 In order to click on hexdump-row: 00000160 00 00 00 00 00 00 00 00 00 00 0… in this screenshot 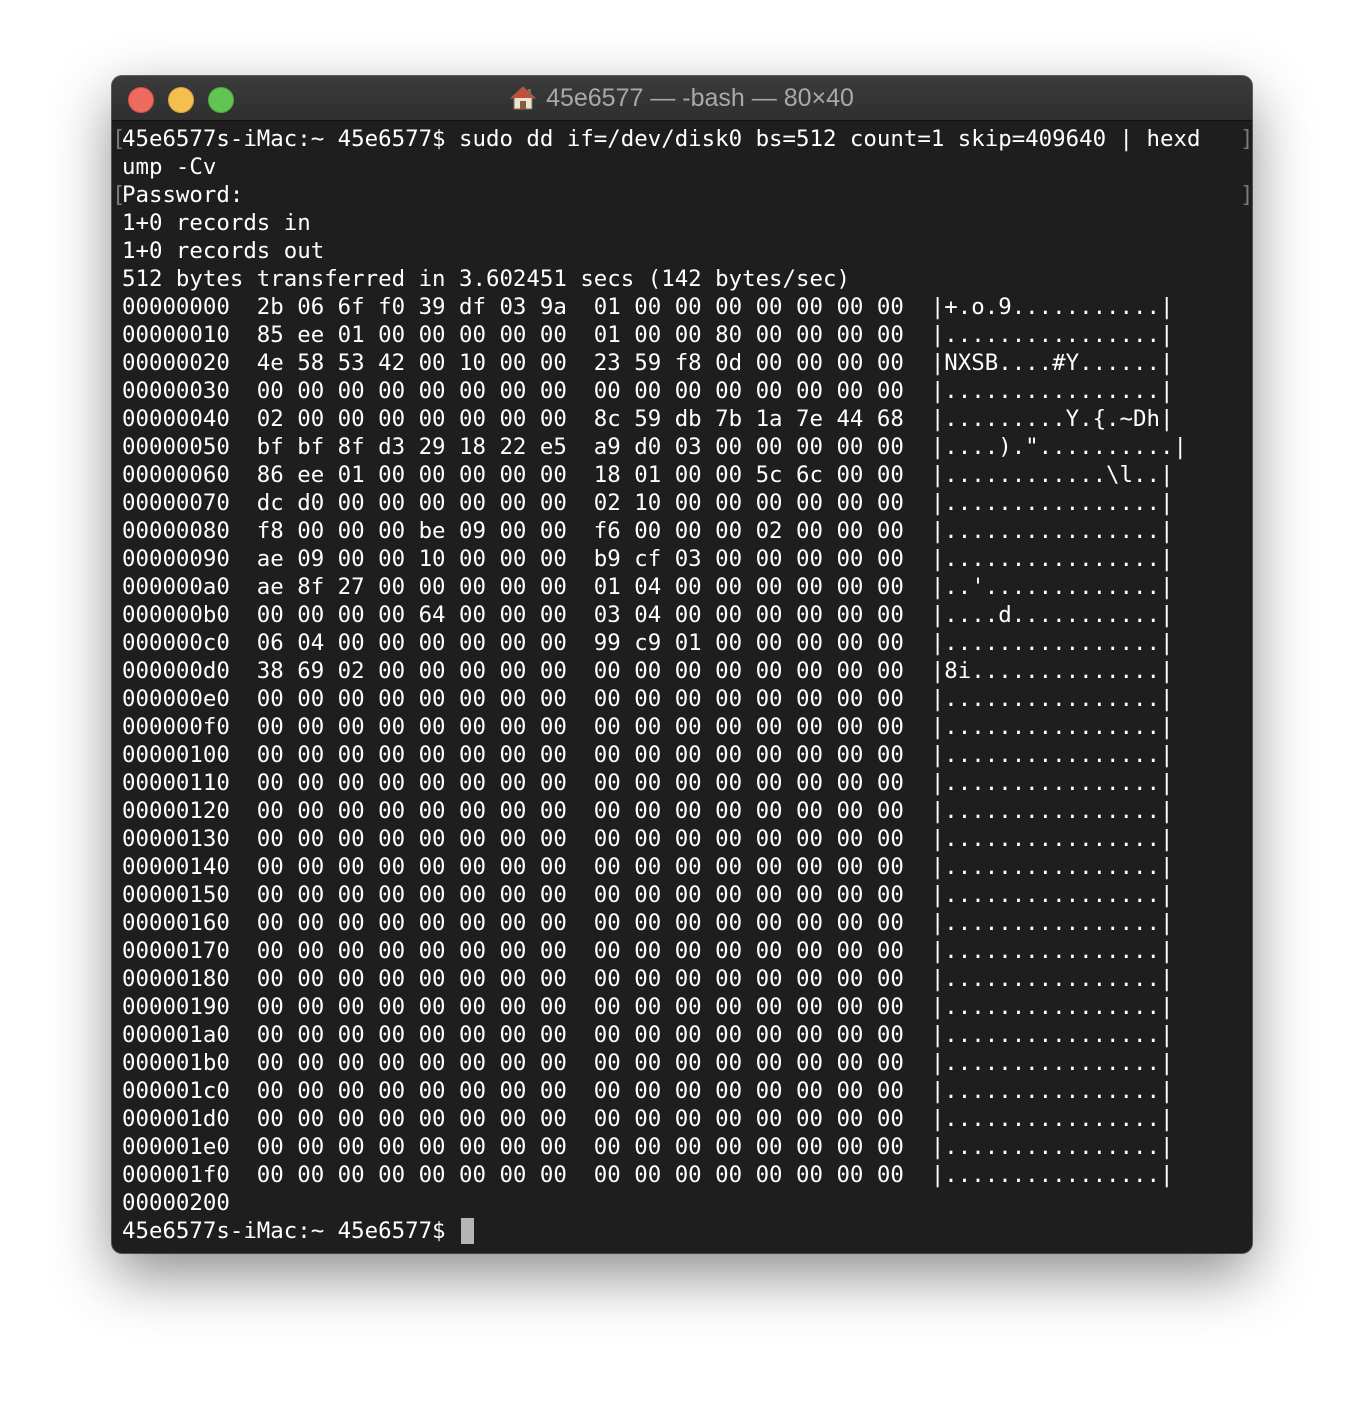, I will do `click(648, 923)`.